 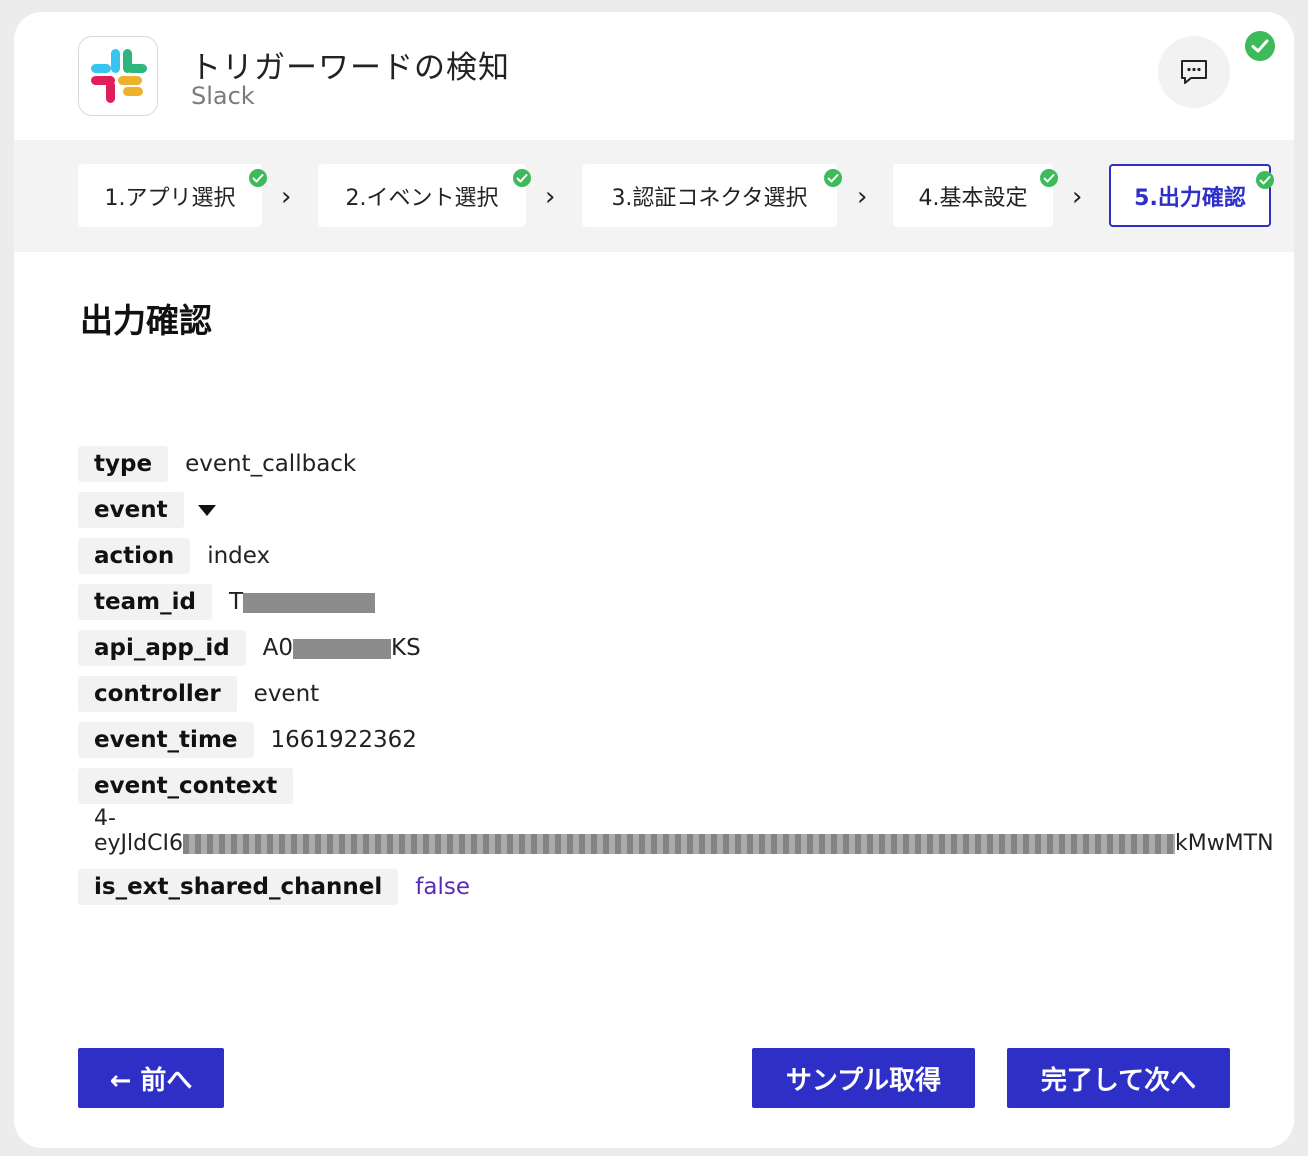 I want to click on field-value: 1661922362, so click(x=343, y=740).